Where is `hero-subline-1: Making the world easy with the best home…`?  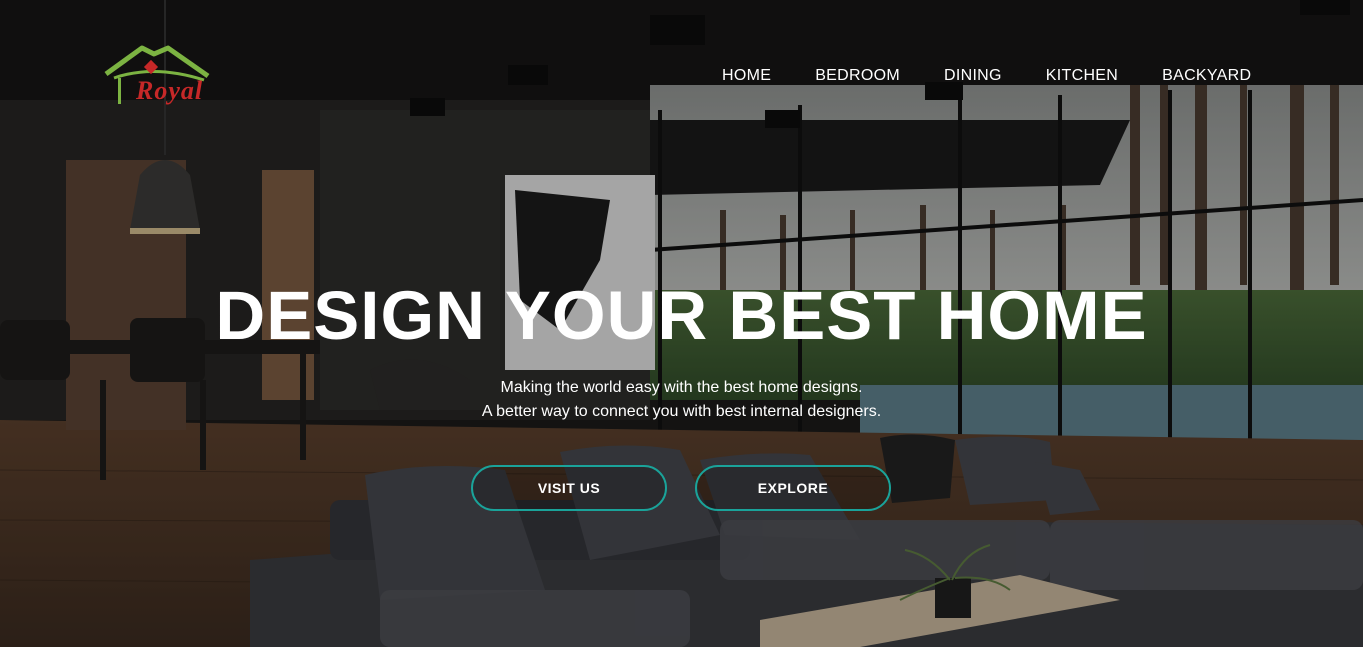 hero-subline-1: Making the world easy with the best home… is located at coordinates (681, 387).